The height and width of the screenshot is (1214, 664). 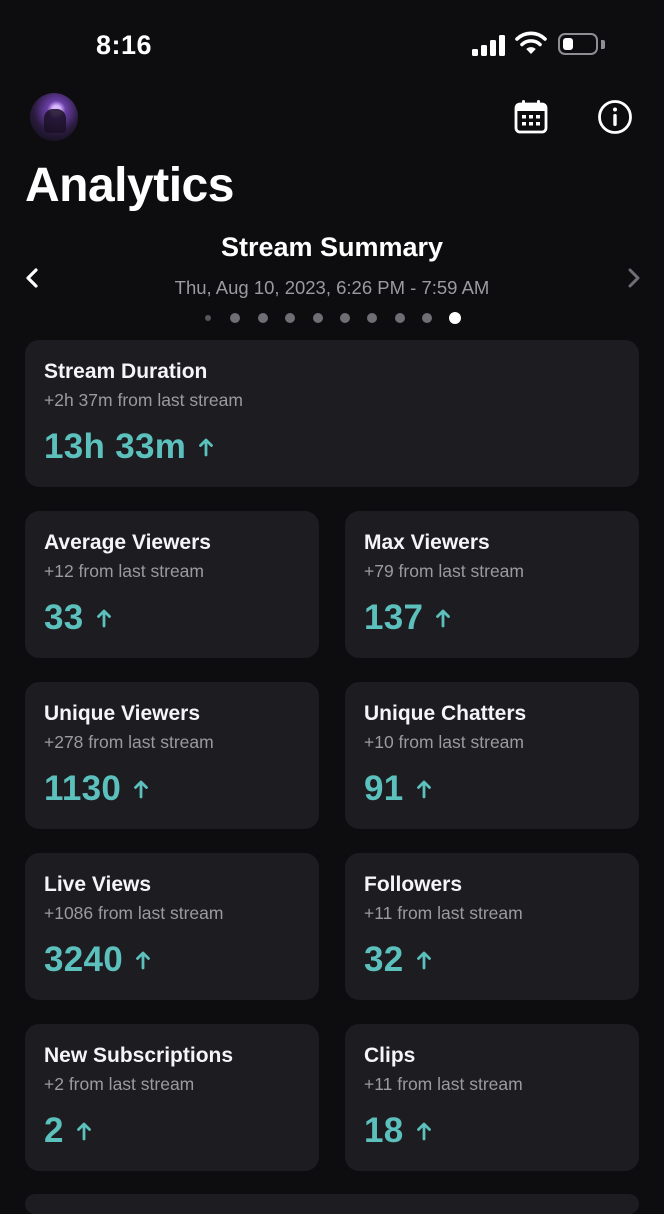 I want to click on battery-level, so click(x=568, y=44).